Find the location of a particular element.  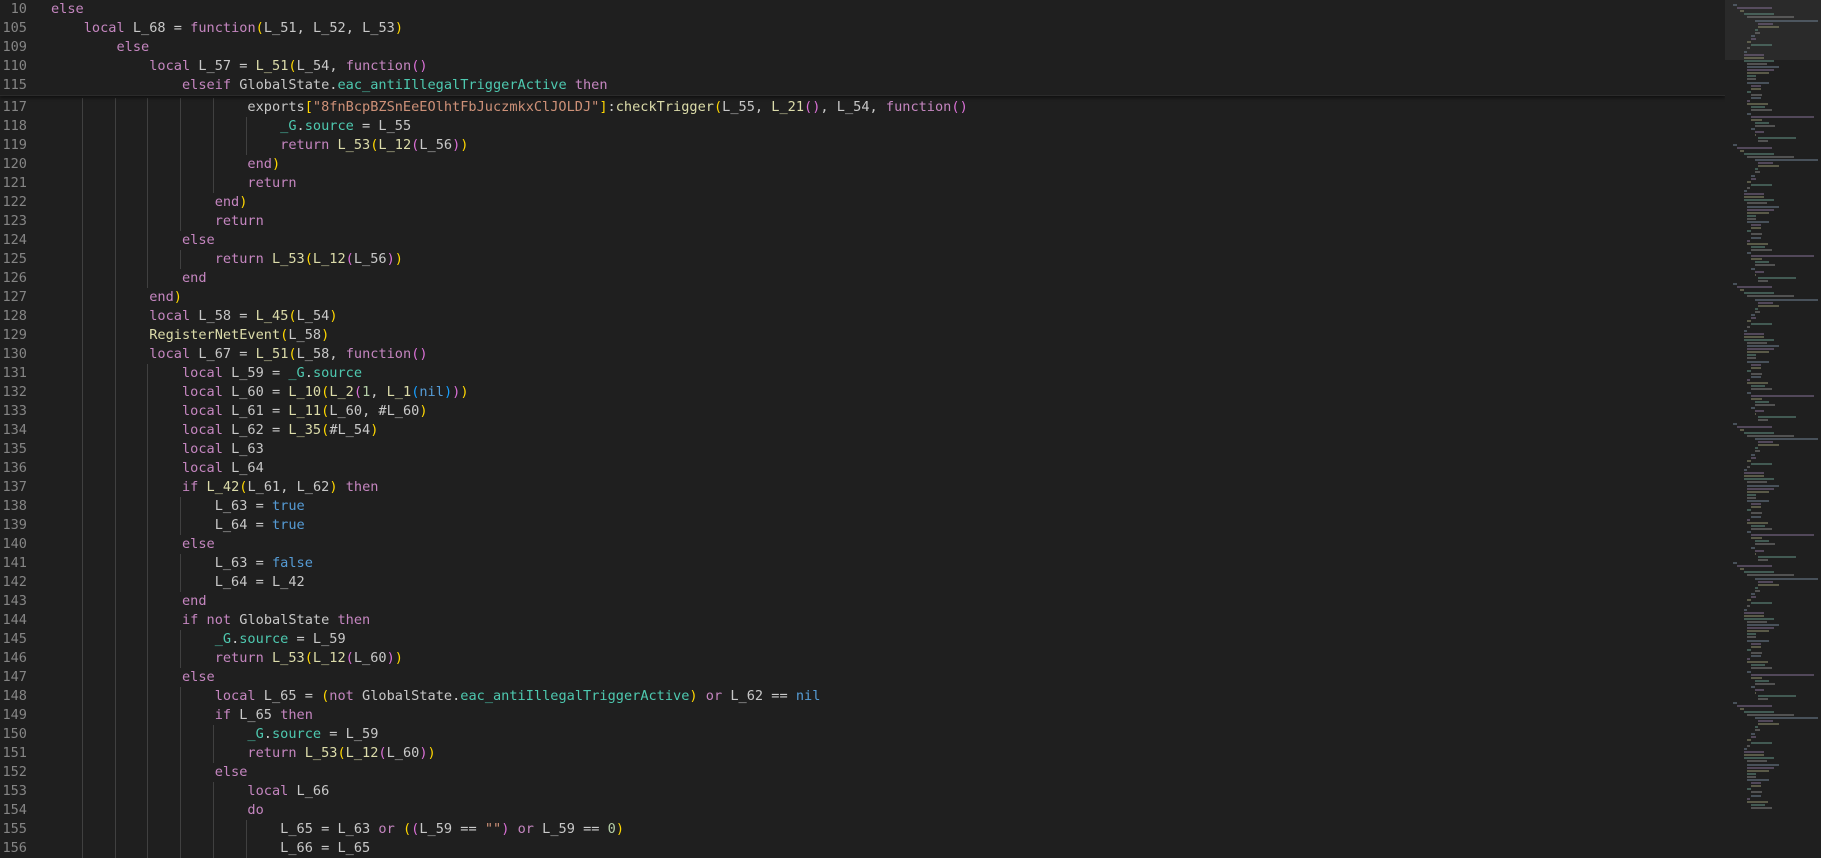

line-text: L_64 = true is located at coordinates (178, 525).